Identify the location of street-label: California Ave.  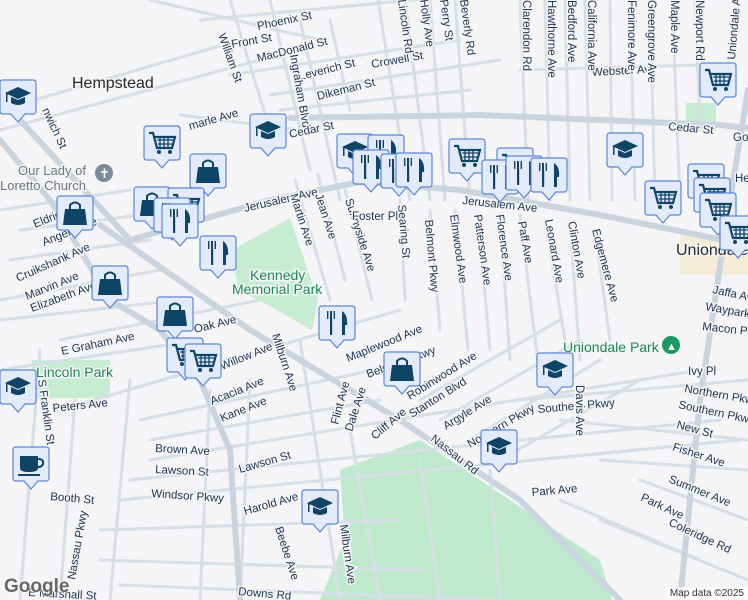
(591, 35).